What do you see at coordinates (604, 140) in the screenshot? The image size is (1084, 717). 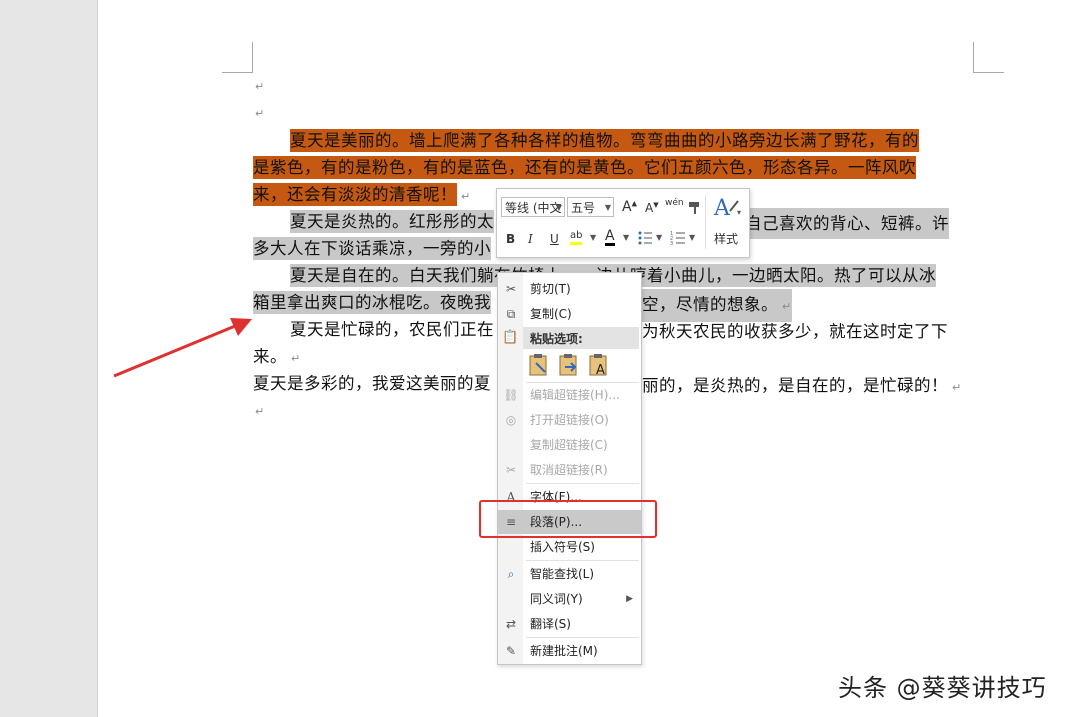 I see `text-line: 夏天是美丽的。墙上爬满了各种各样的植物。弯弯曲曲的小路旁边长满了野花，有的` at bounding box center [604, 140].